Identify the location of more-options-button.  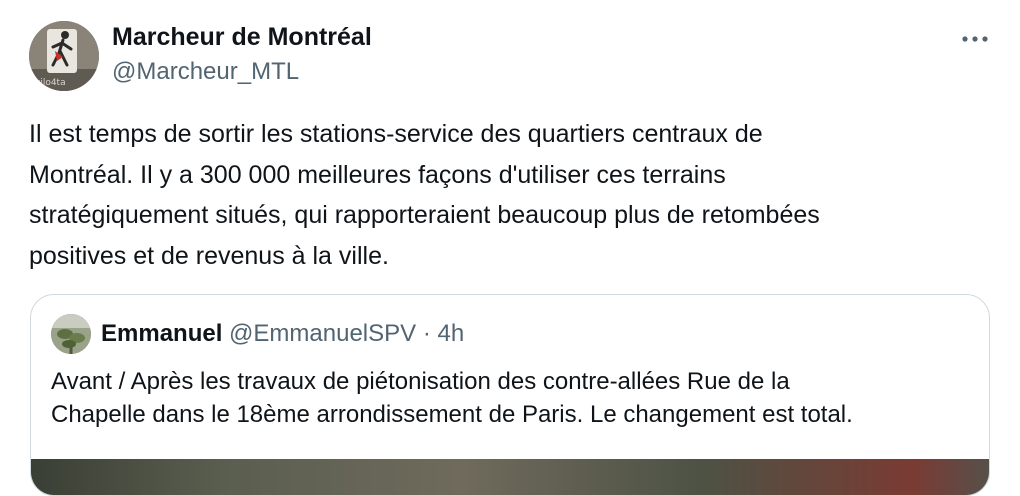
(975, 39).